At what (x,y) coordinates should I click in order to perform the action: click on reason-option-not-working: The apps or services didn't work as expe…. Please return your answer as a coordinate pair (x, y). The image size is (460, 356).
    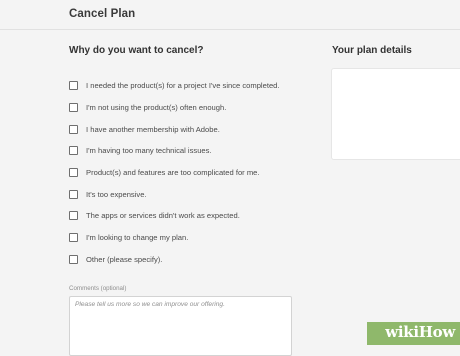
    Looking at the image, I should click on (189, 216).